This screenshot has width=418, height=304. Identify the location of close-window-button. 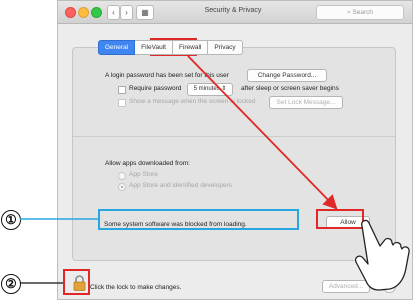
(70, 12).